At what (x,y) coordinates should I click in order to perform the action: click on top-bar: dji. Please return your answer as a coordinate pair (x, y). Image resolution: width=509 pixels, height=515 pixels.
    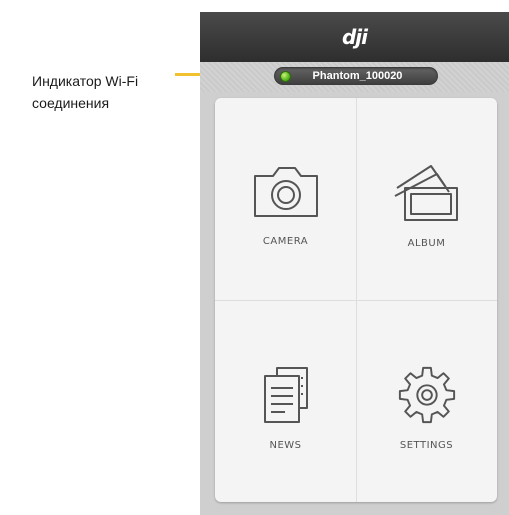
    Looking at the image, I should click on (354, 37).